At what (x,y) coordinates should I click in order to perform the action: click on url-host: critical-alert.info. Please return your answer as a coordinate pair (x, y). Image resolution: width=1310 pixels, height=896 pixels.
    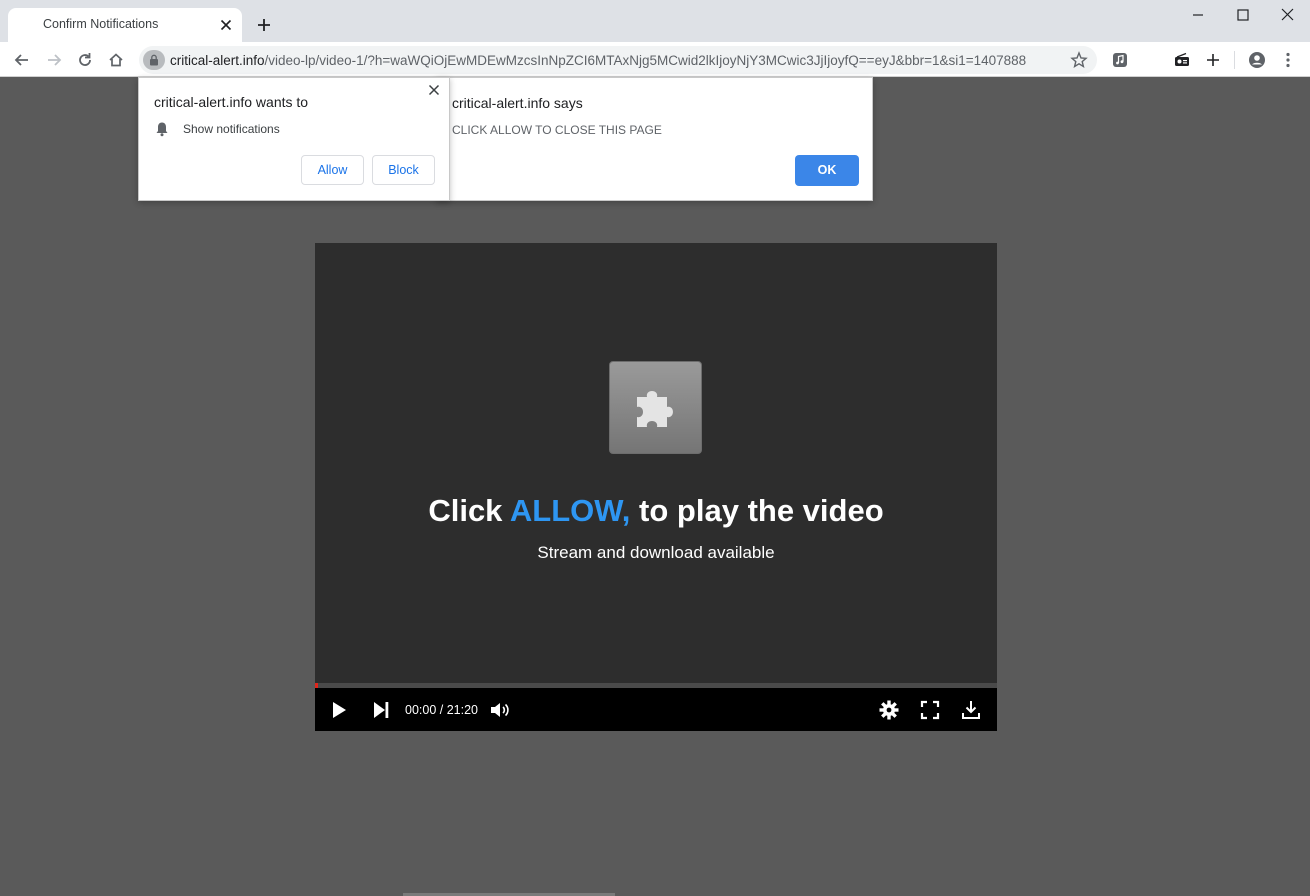
    Looking at the image, I should click on (217, 60).